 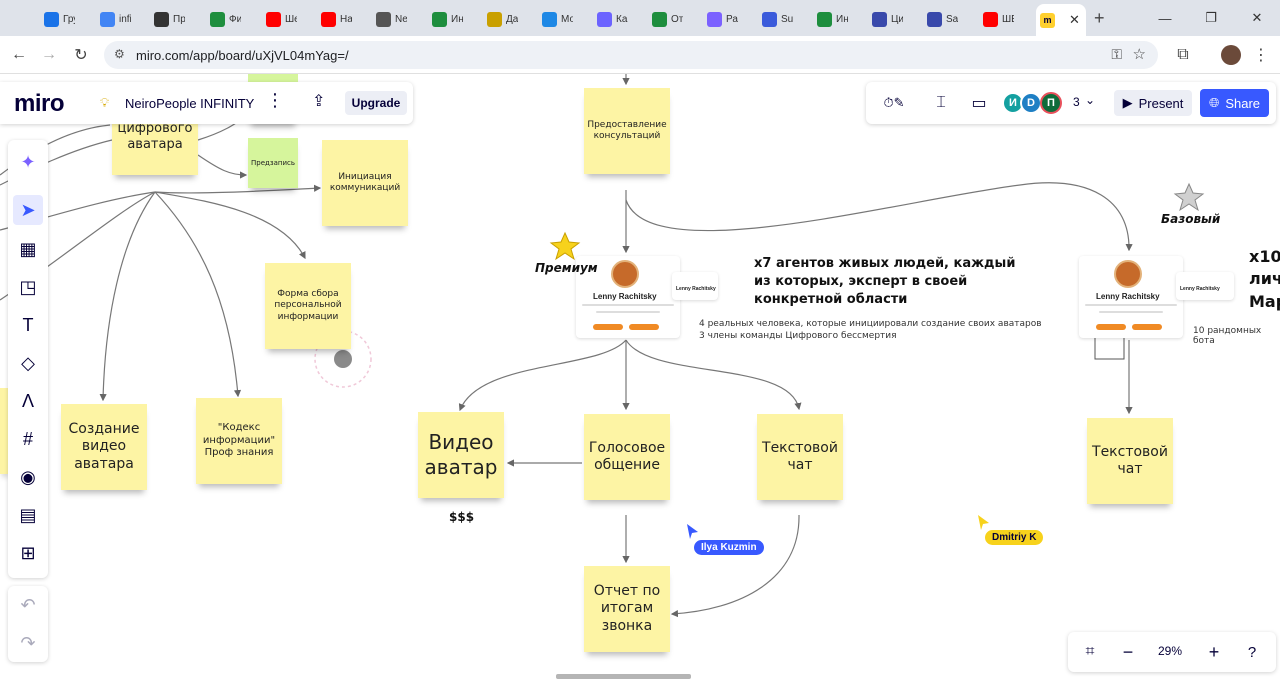 What do you see at coordinates (225, 19) in the screenshot?
I see `browser-tab: Фи` at bounding box center [225, 19].